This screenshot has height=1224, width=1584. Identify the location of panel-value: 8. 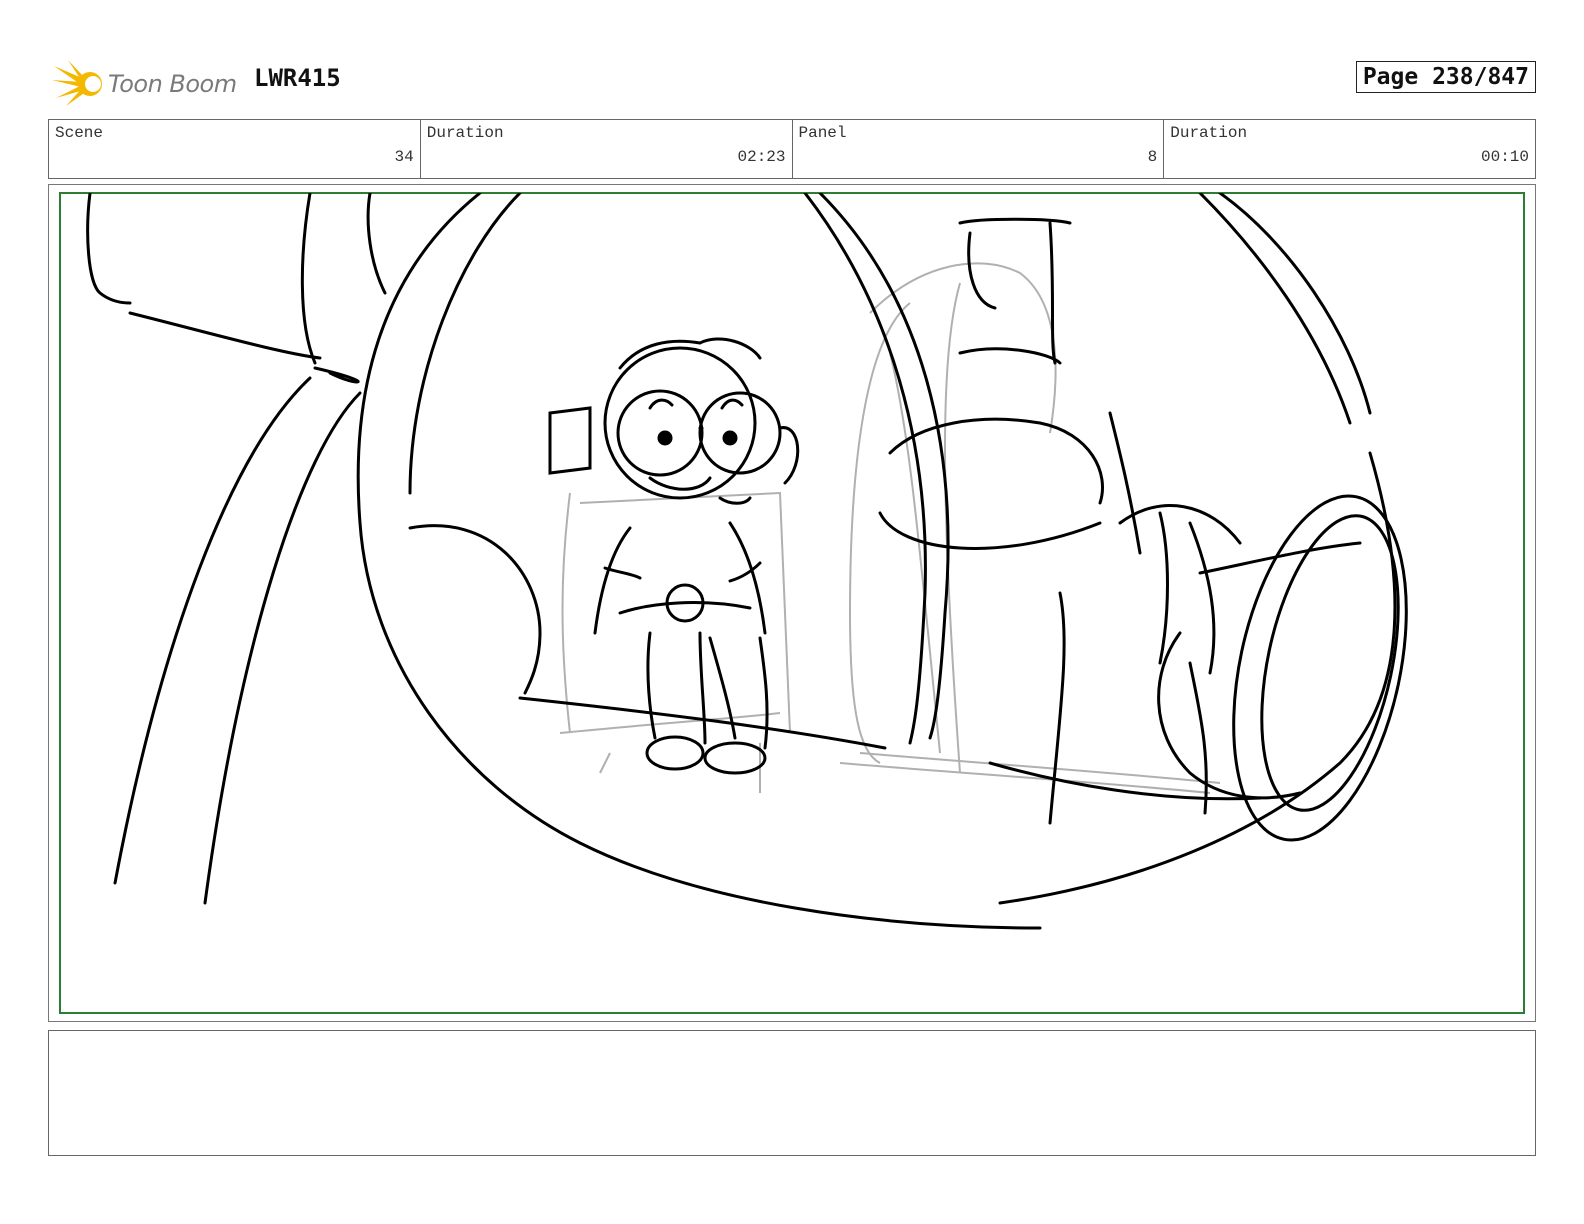
(1152, 157).